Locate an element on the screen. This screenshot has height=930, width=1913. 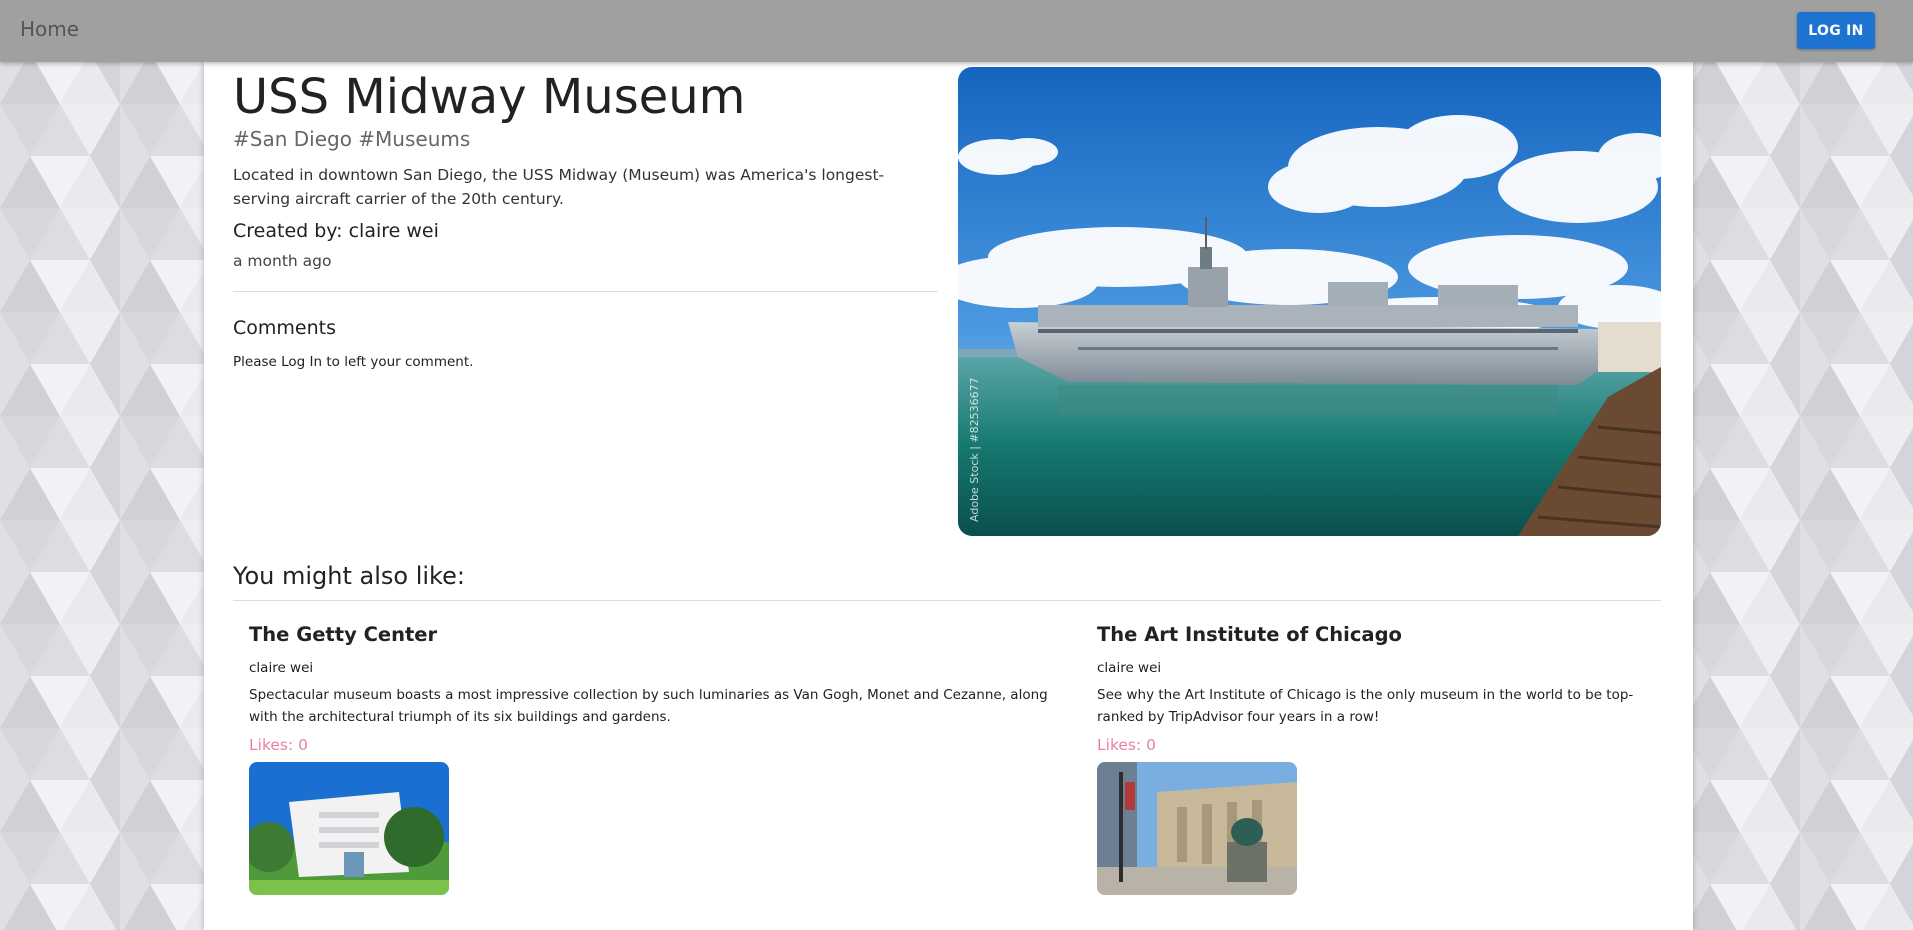
recommendations-divider is located at coordinates (947, 600).